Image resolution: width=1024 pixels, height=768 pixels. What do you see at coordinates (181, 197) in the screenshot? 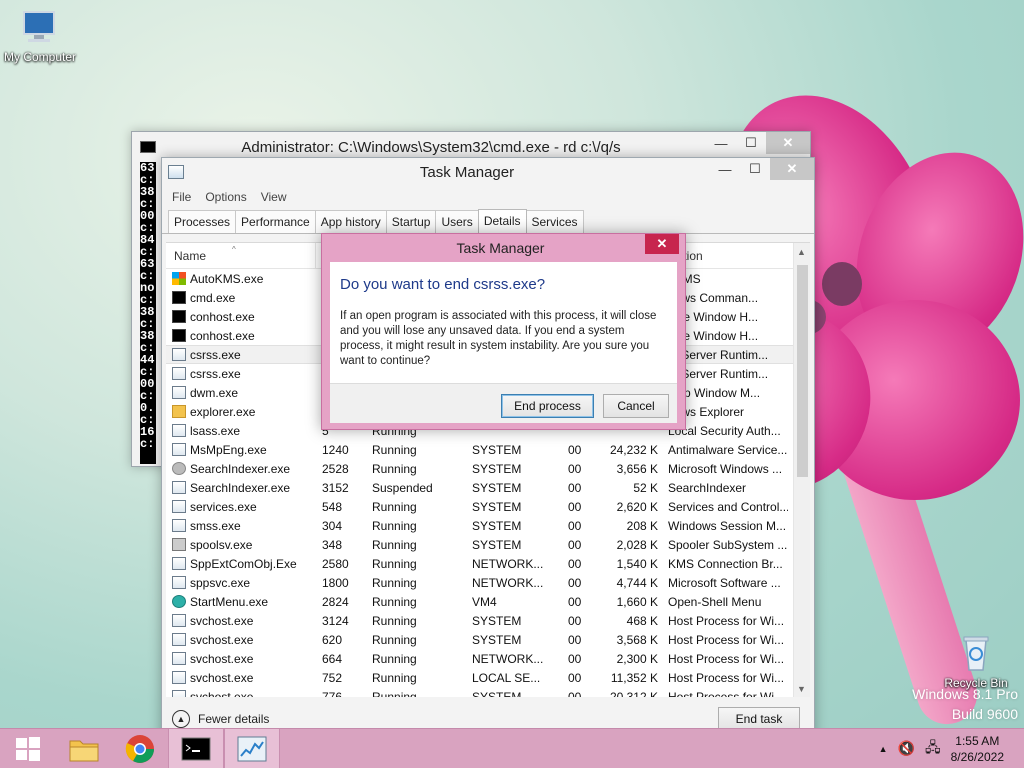
I see `menu-file: File` at bounding box center [181, 197].